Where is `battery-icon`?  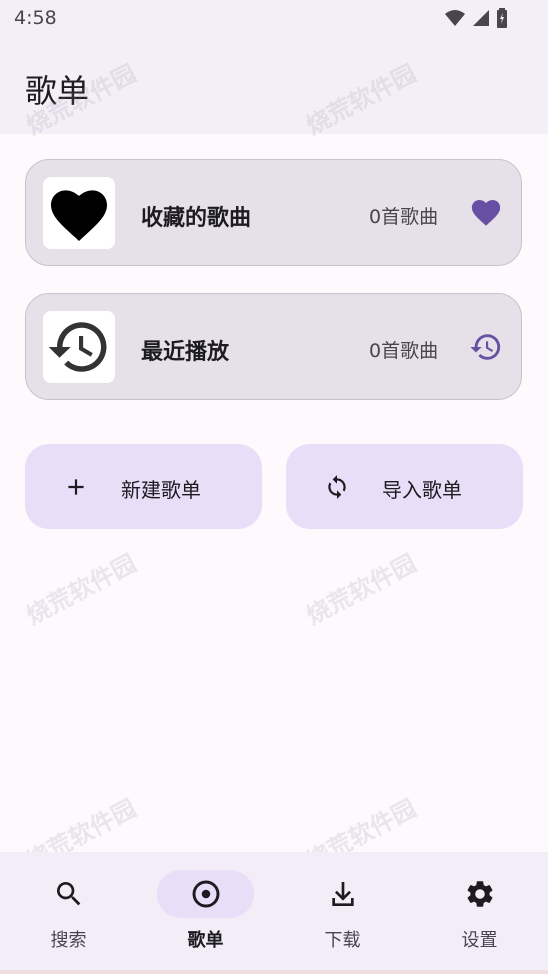 battery-icon is located at coordinates (502, 18).